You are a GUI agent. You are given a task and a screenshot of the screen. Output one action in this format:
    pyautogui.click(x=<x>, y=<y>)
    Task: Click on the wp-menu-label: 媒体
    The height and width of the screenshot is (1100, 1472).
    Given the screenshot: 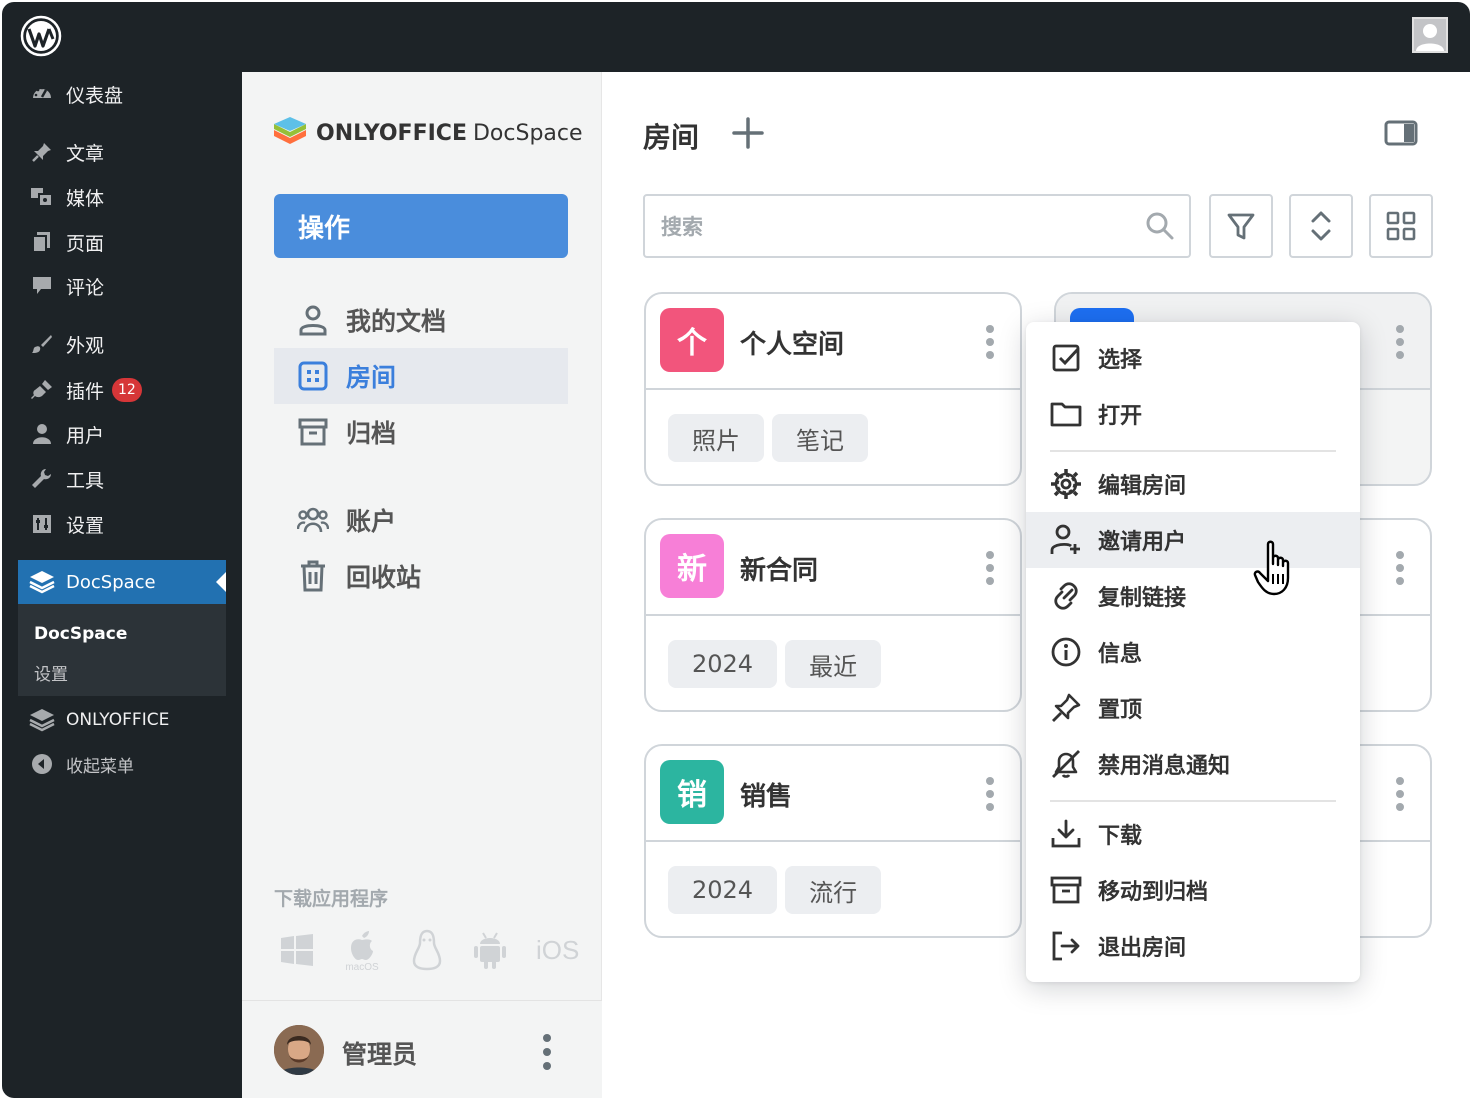 What is the action you would take?
    pyautogui.click(x=85, y=198)
    